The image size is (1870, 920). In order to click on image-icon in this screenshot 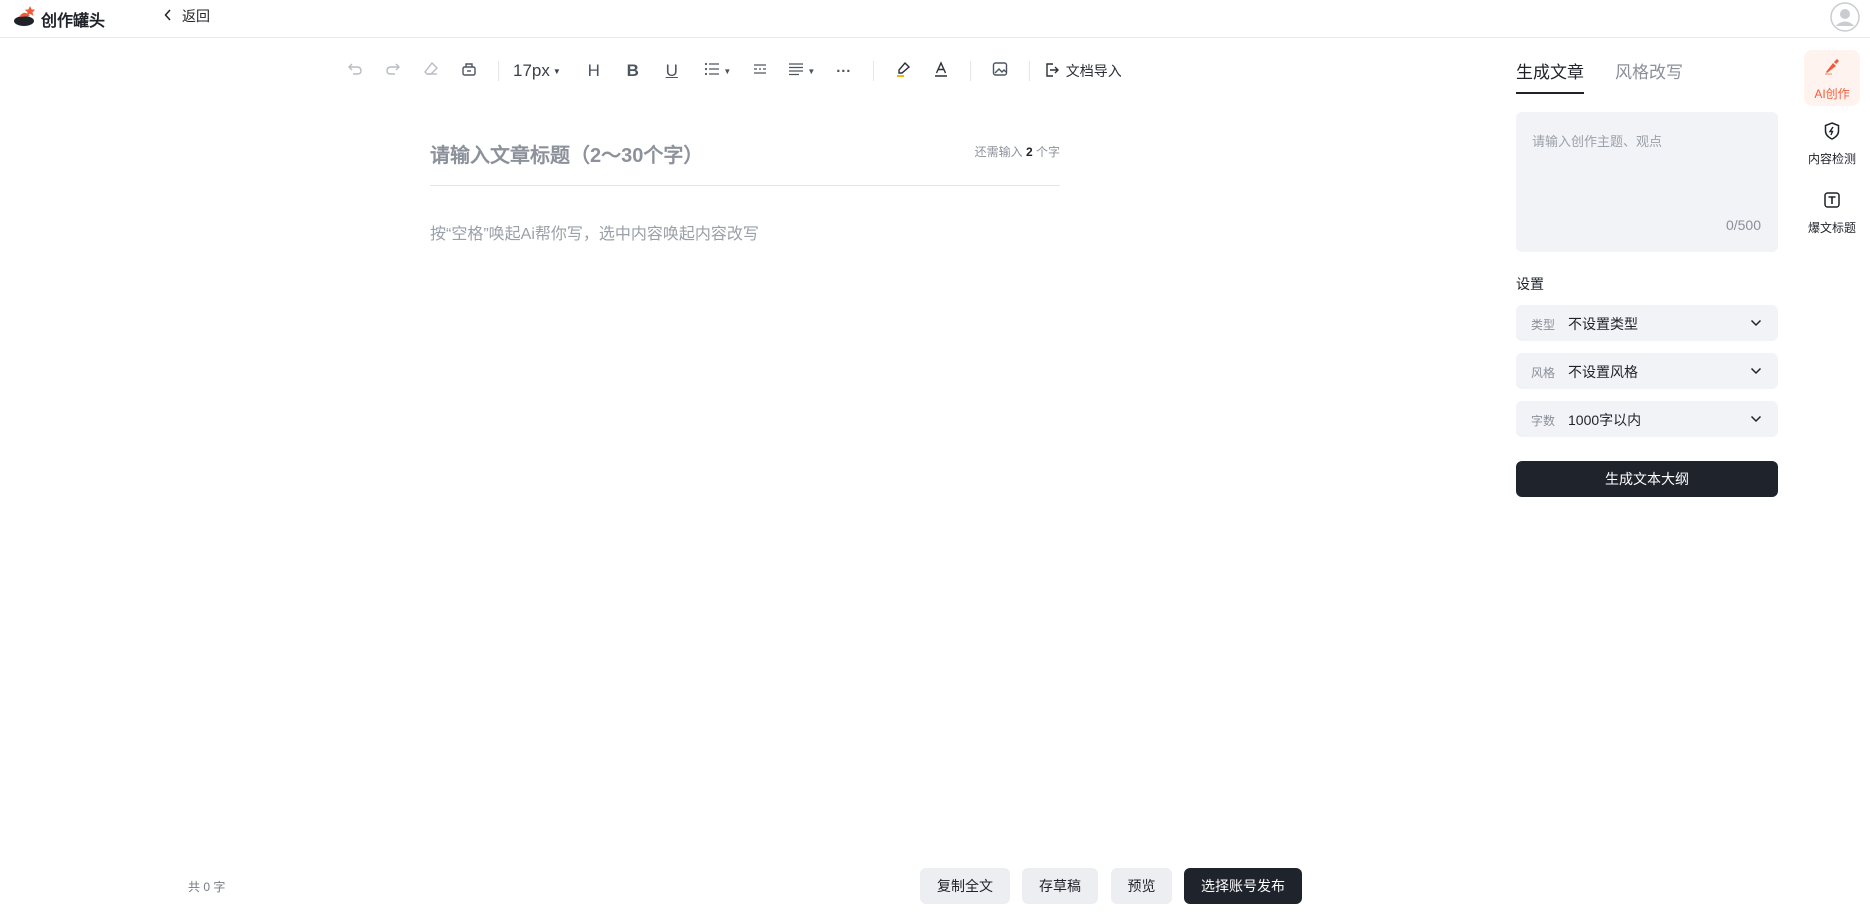, I will do `click(1000, 71)`.